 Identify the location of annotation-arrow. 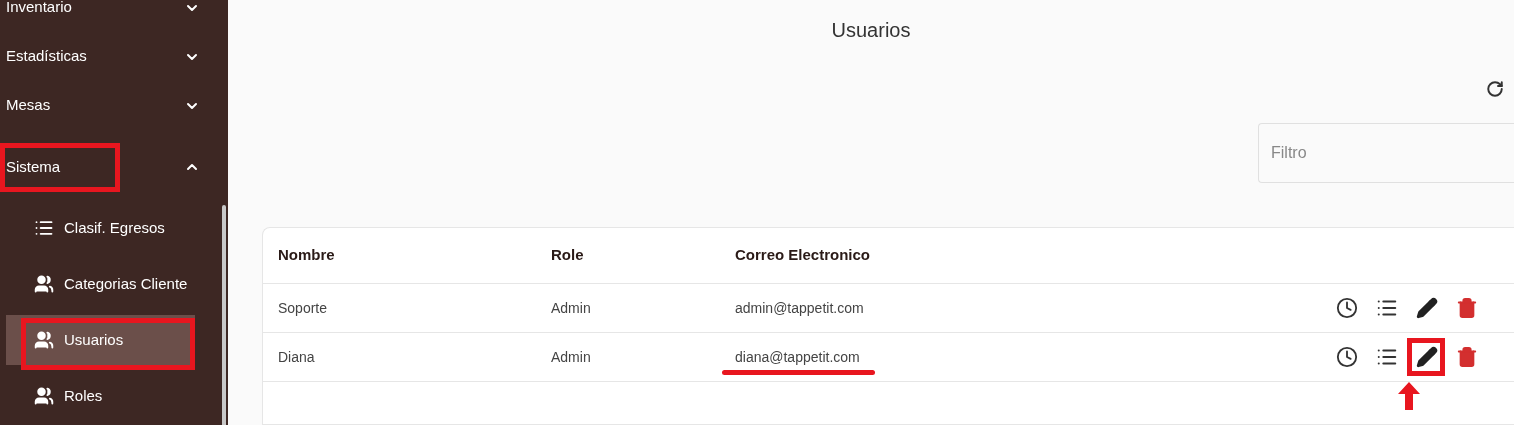
(1409, 396).